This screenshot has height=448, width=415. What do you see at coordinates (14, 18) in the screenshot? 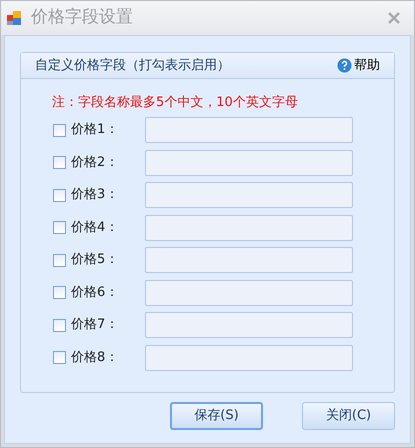
I see `app-icon` at bounding box center [14, 18].